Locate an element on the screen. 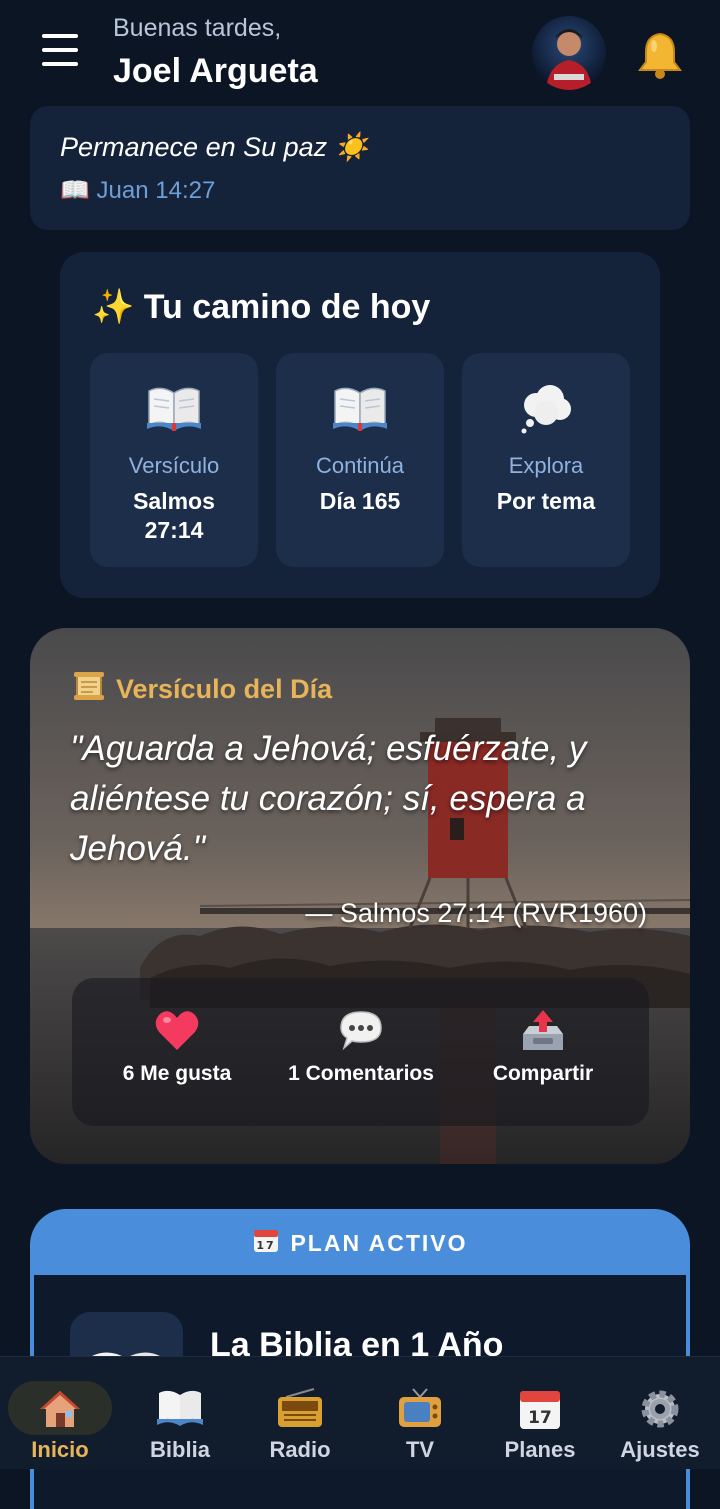 Image resolution: width=720 pixels, height=1509 pixels. tile-label: Explora is located at coordinates (546, 465).